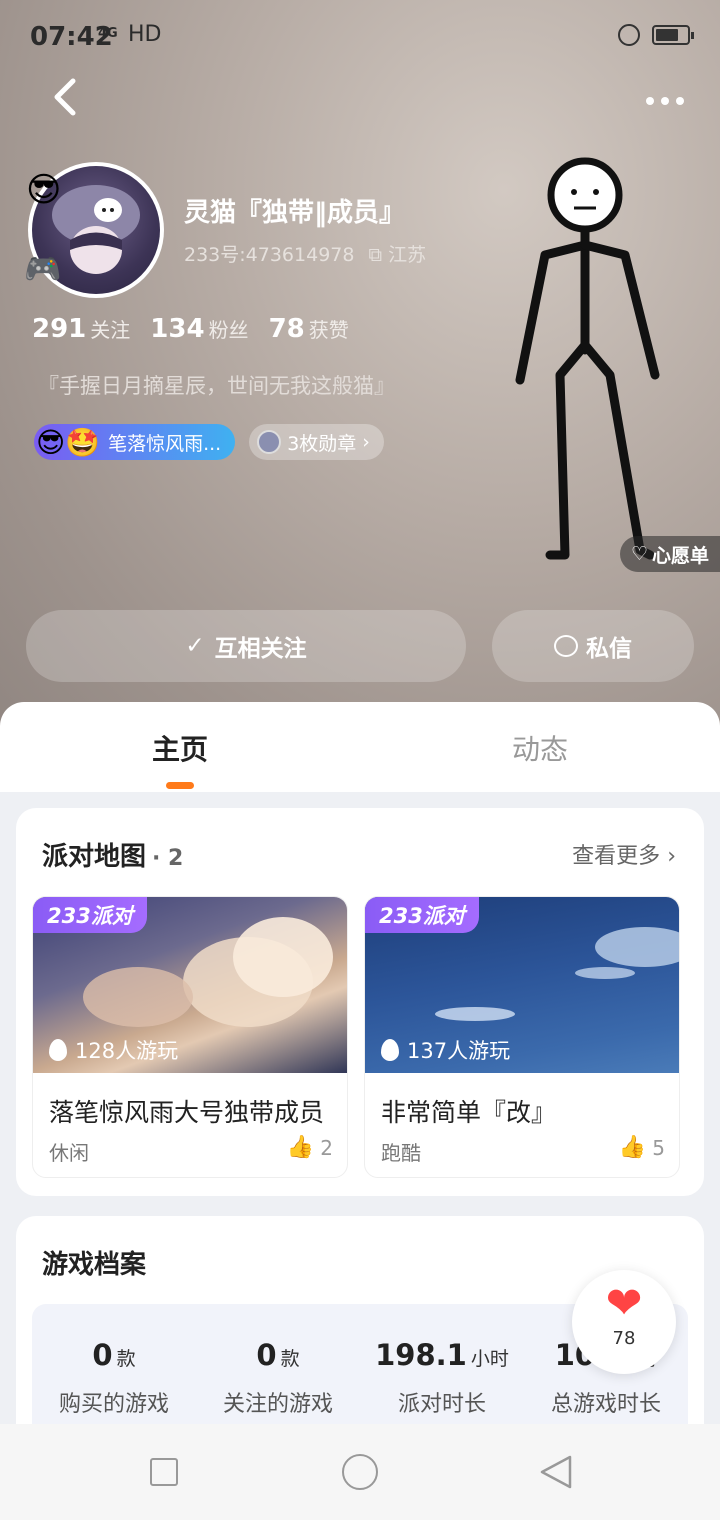  I want to click on stat-purchased-games: 0款, so click(114, 1355).